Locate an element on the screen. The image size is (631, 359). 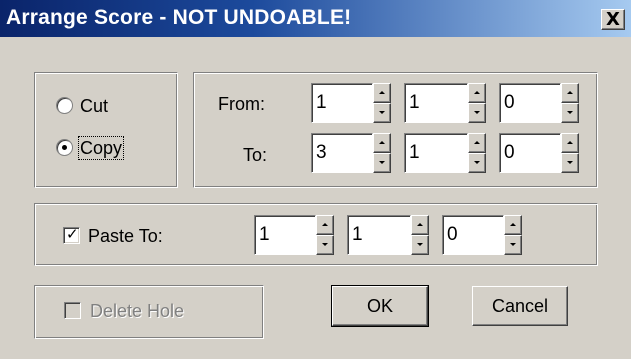
title-bar: Arrange Score - NOT UNDOABLE! X is located at coordinates (315, 18).